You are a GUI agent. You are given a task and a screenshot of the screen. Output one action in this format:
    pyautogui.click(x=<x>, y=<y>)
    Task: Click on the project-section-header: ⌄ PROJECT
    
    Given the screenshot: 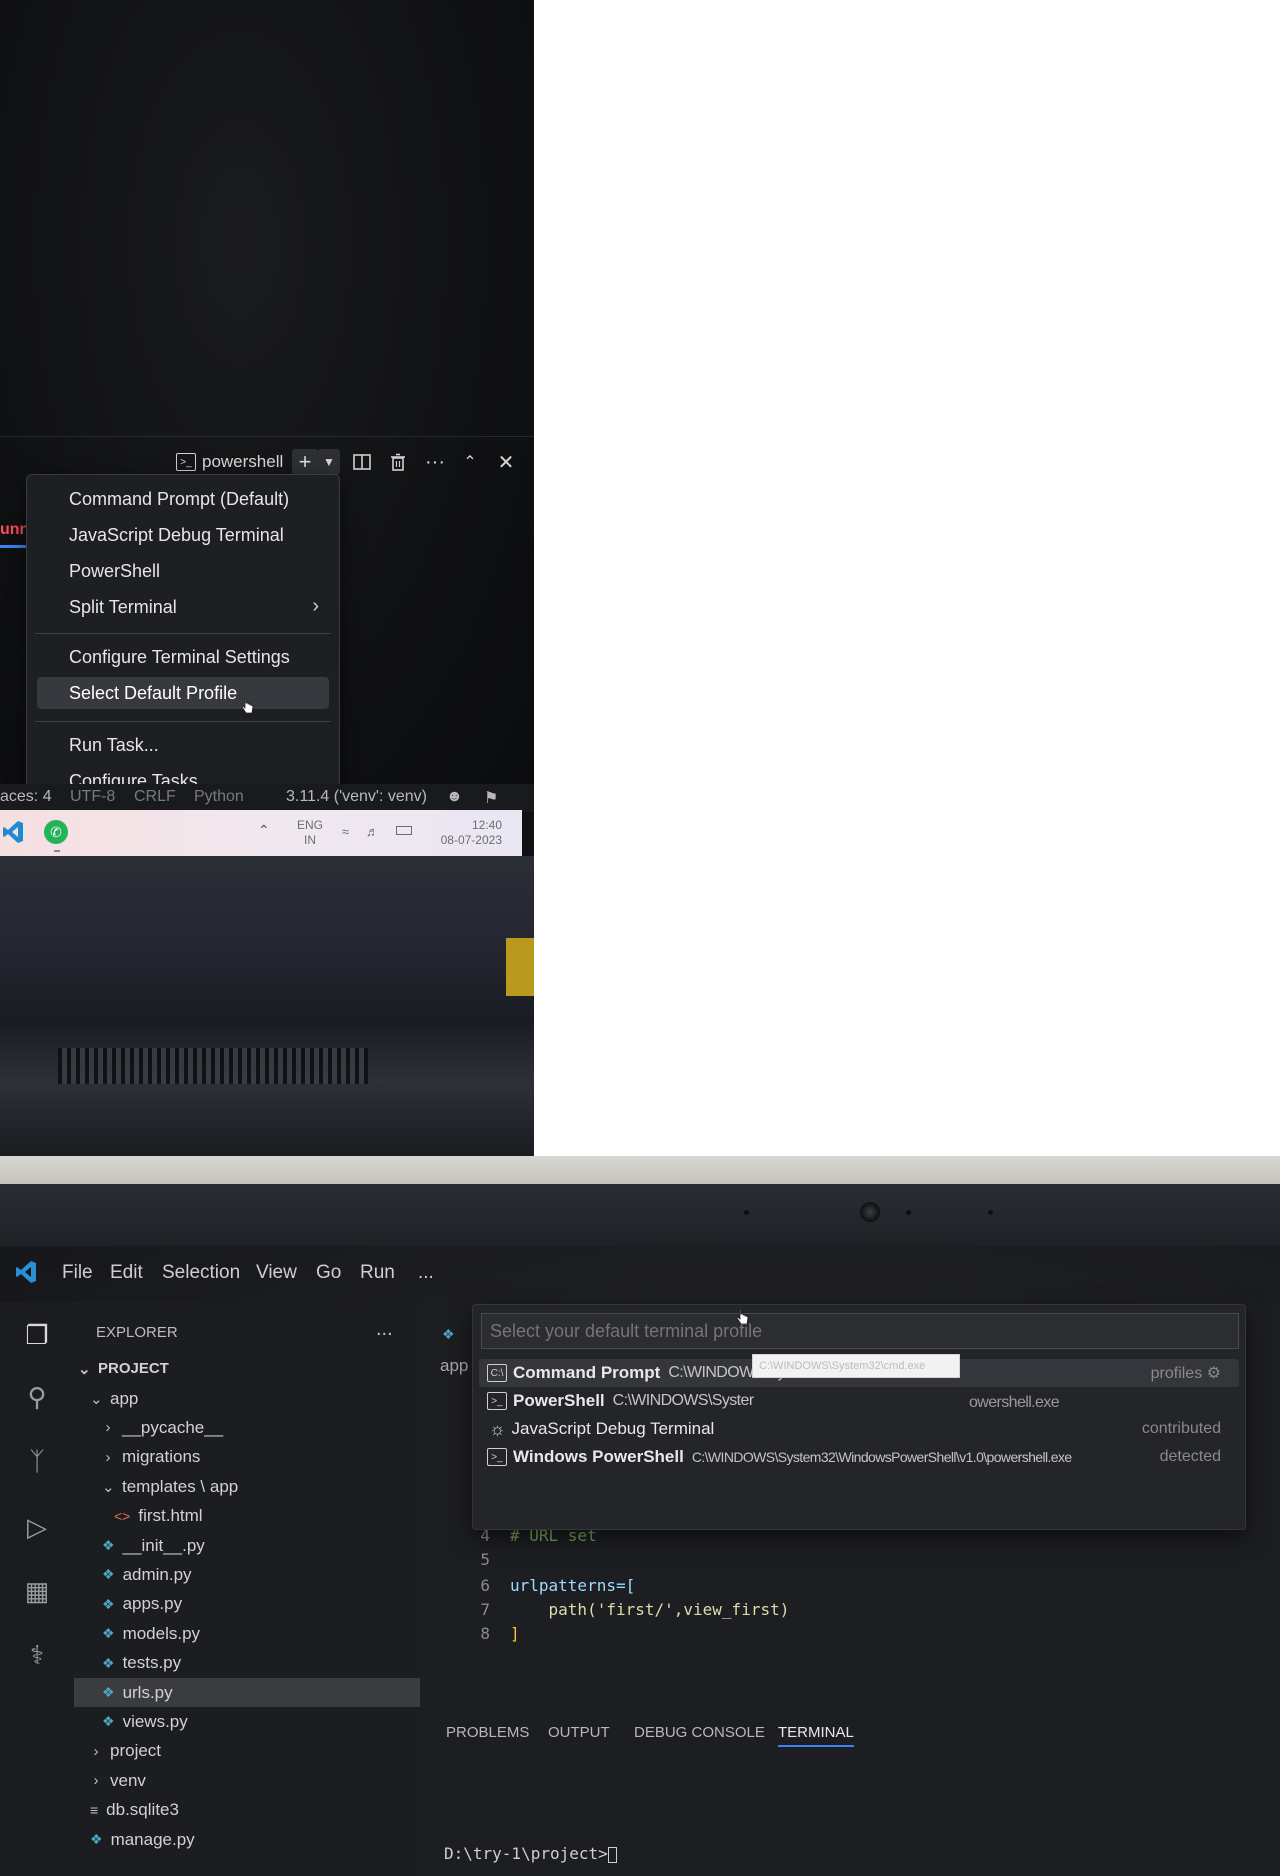 What is the action you would take?
    pyautogui.click(x=247, y=1368)
    